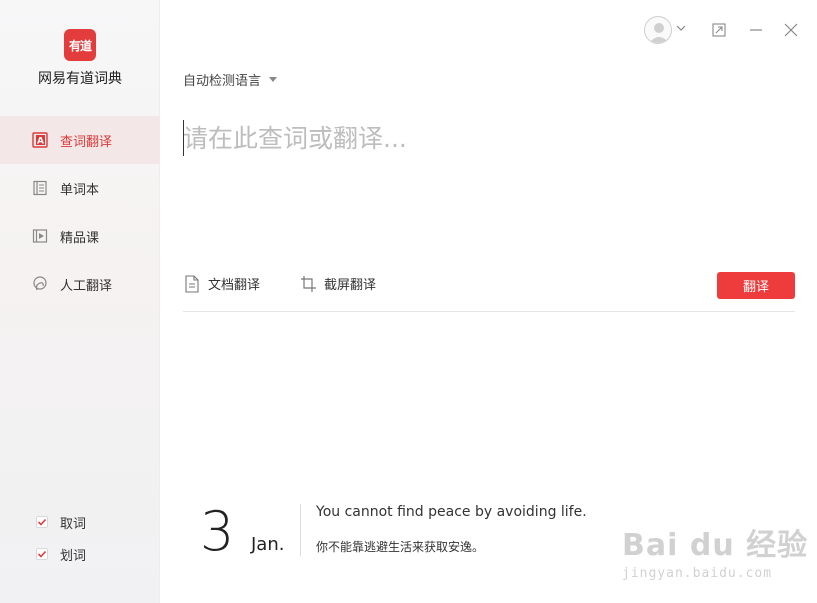 The width and height of the screenshot is (817, 603). What do you see at coordinates (681, 28) in the screenshot?
I see `chevron-down-icon` at bounding box center [681, 28].